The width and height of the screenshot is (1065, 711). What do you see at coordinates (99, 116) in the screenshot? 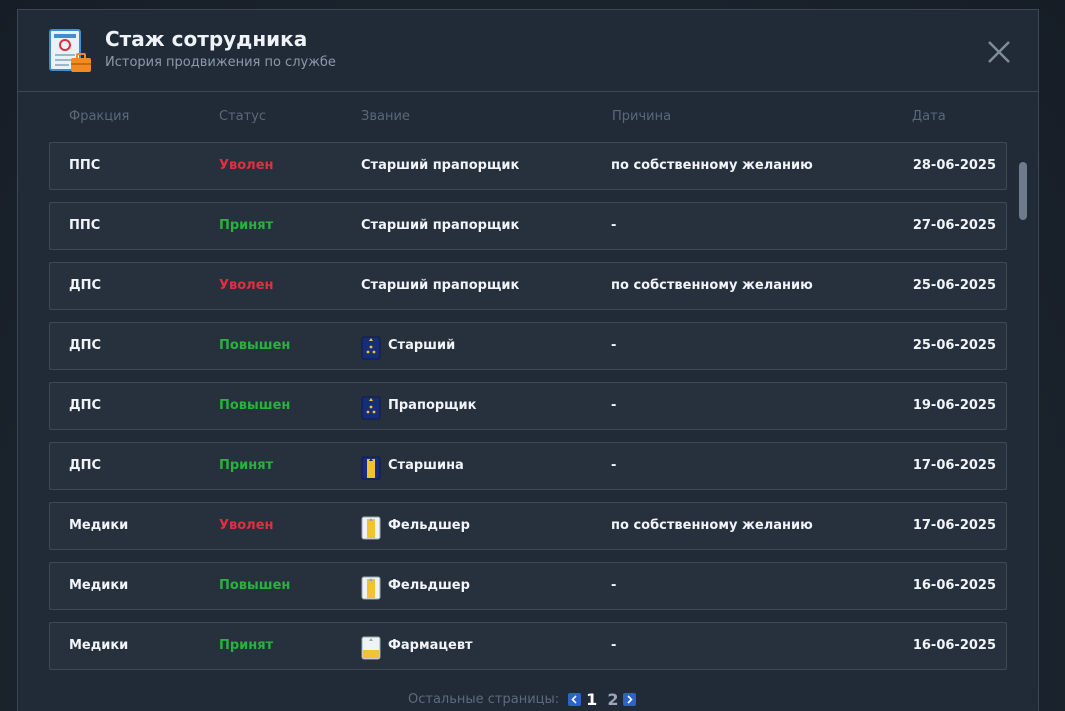
I see `column-header-faction: Фракция` at bounding box center [99, 116].